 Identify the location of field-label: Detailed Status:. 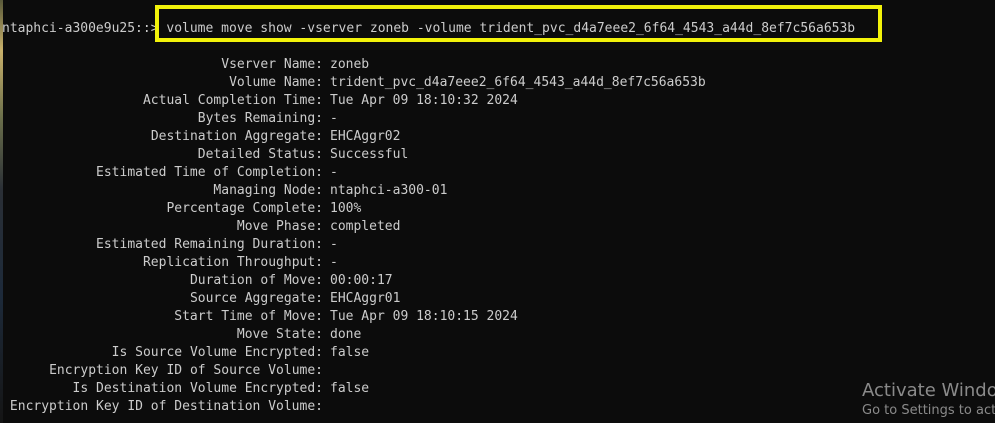
(260, 154).